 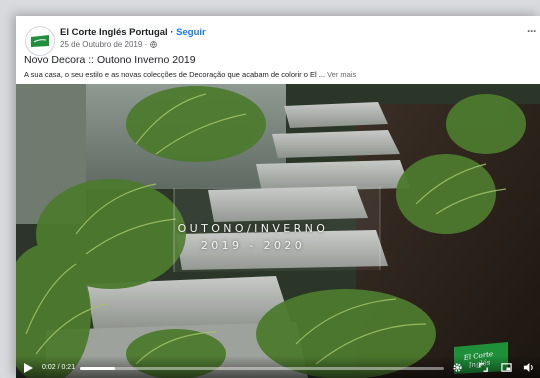 What do you see at coordinates (49, 367) in the screenshot?
I see `current-time: 0:02` at bounding box center [49, 367].